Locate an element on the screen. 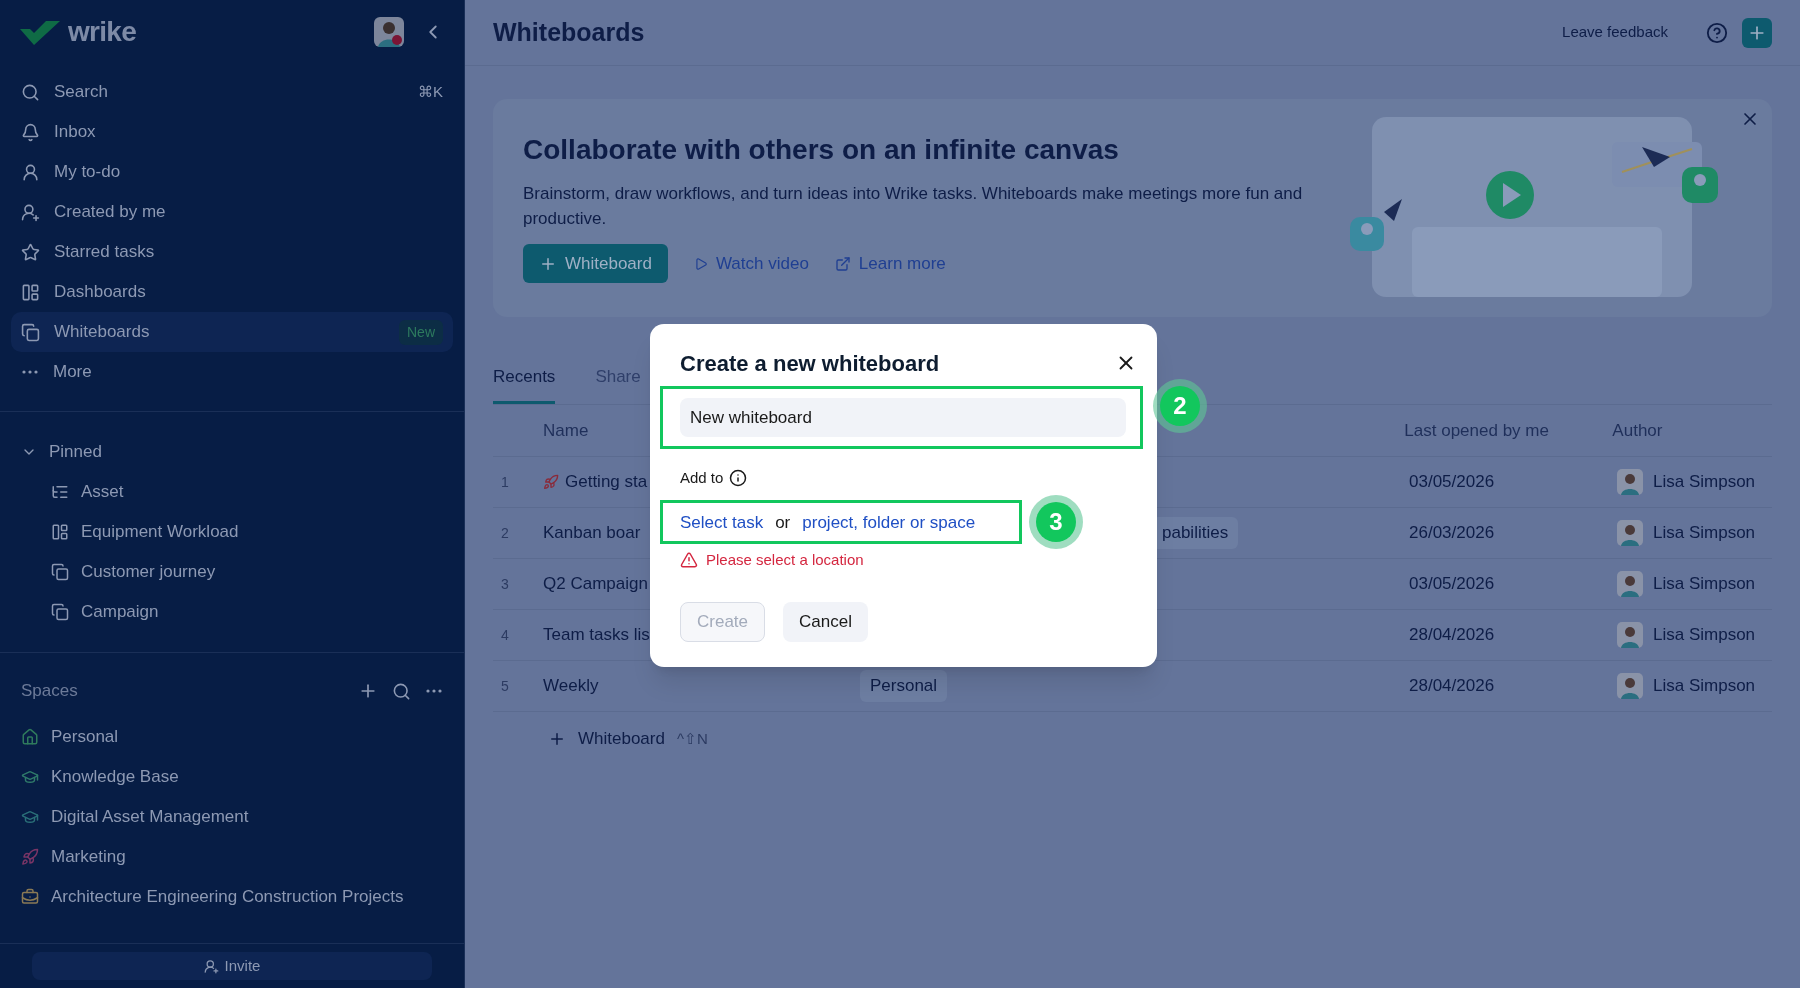 The width and height of the screenshot is (1800, 988). house-icon is located at coordinates (30, 737).